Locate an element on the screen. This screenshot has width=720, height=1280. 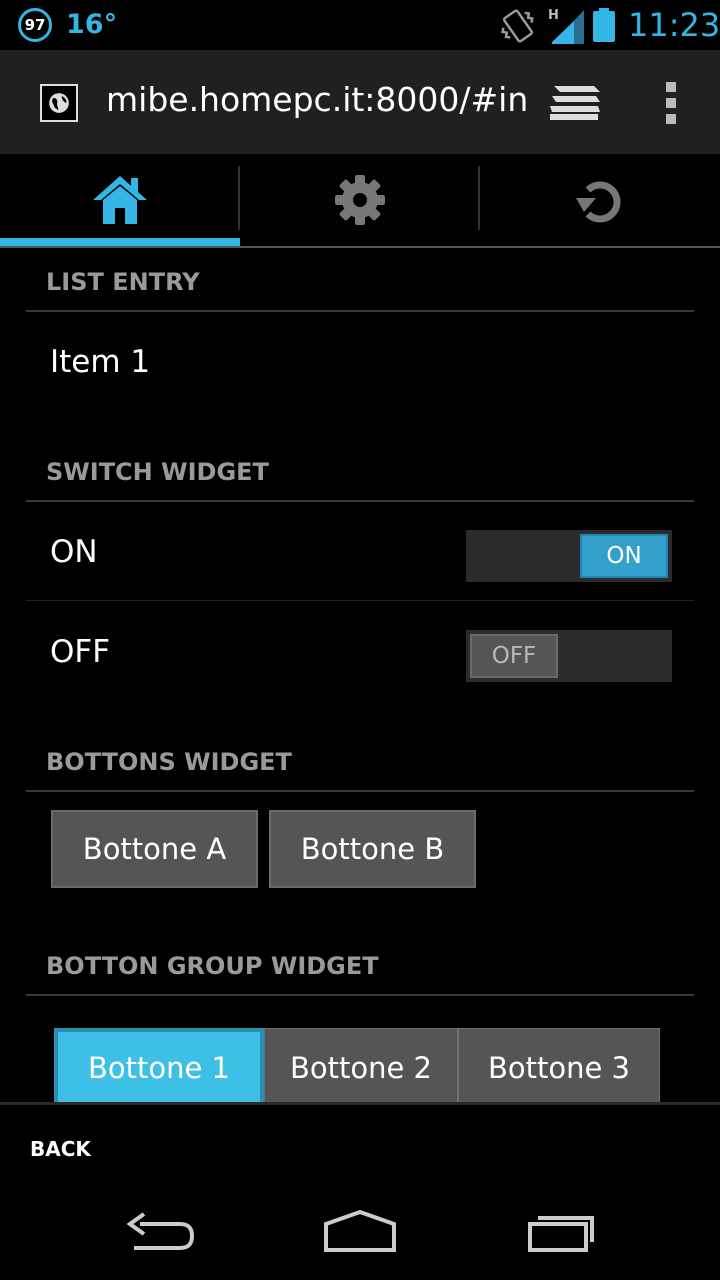
group-button-1: Bottone 1 is located at coordinates (159, 1065).